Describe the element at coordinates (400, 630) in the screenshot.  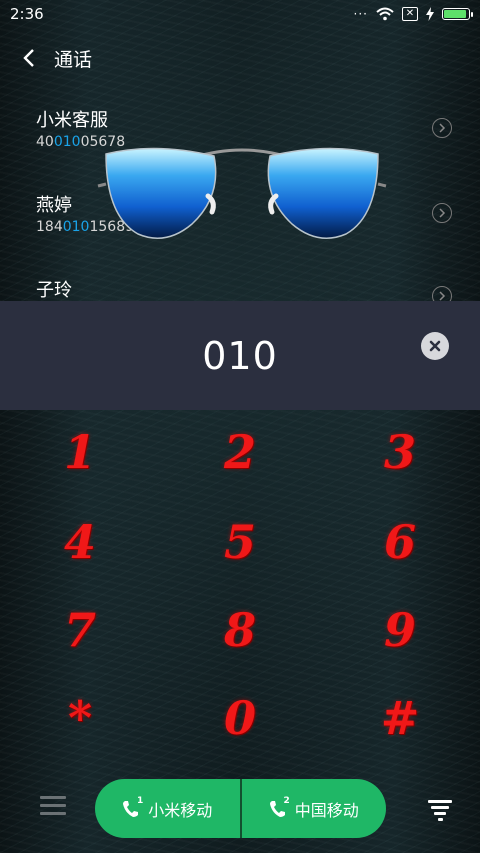
I see `key-9: 9` at that location.